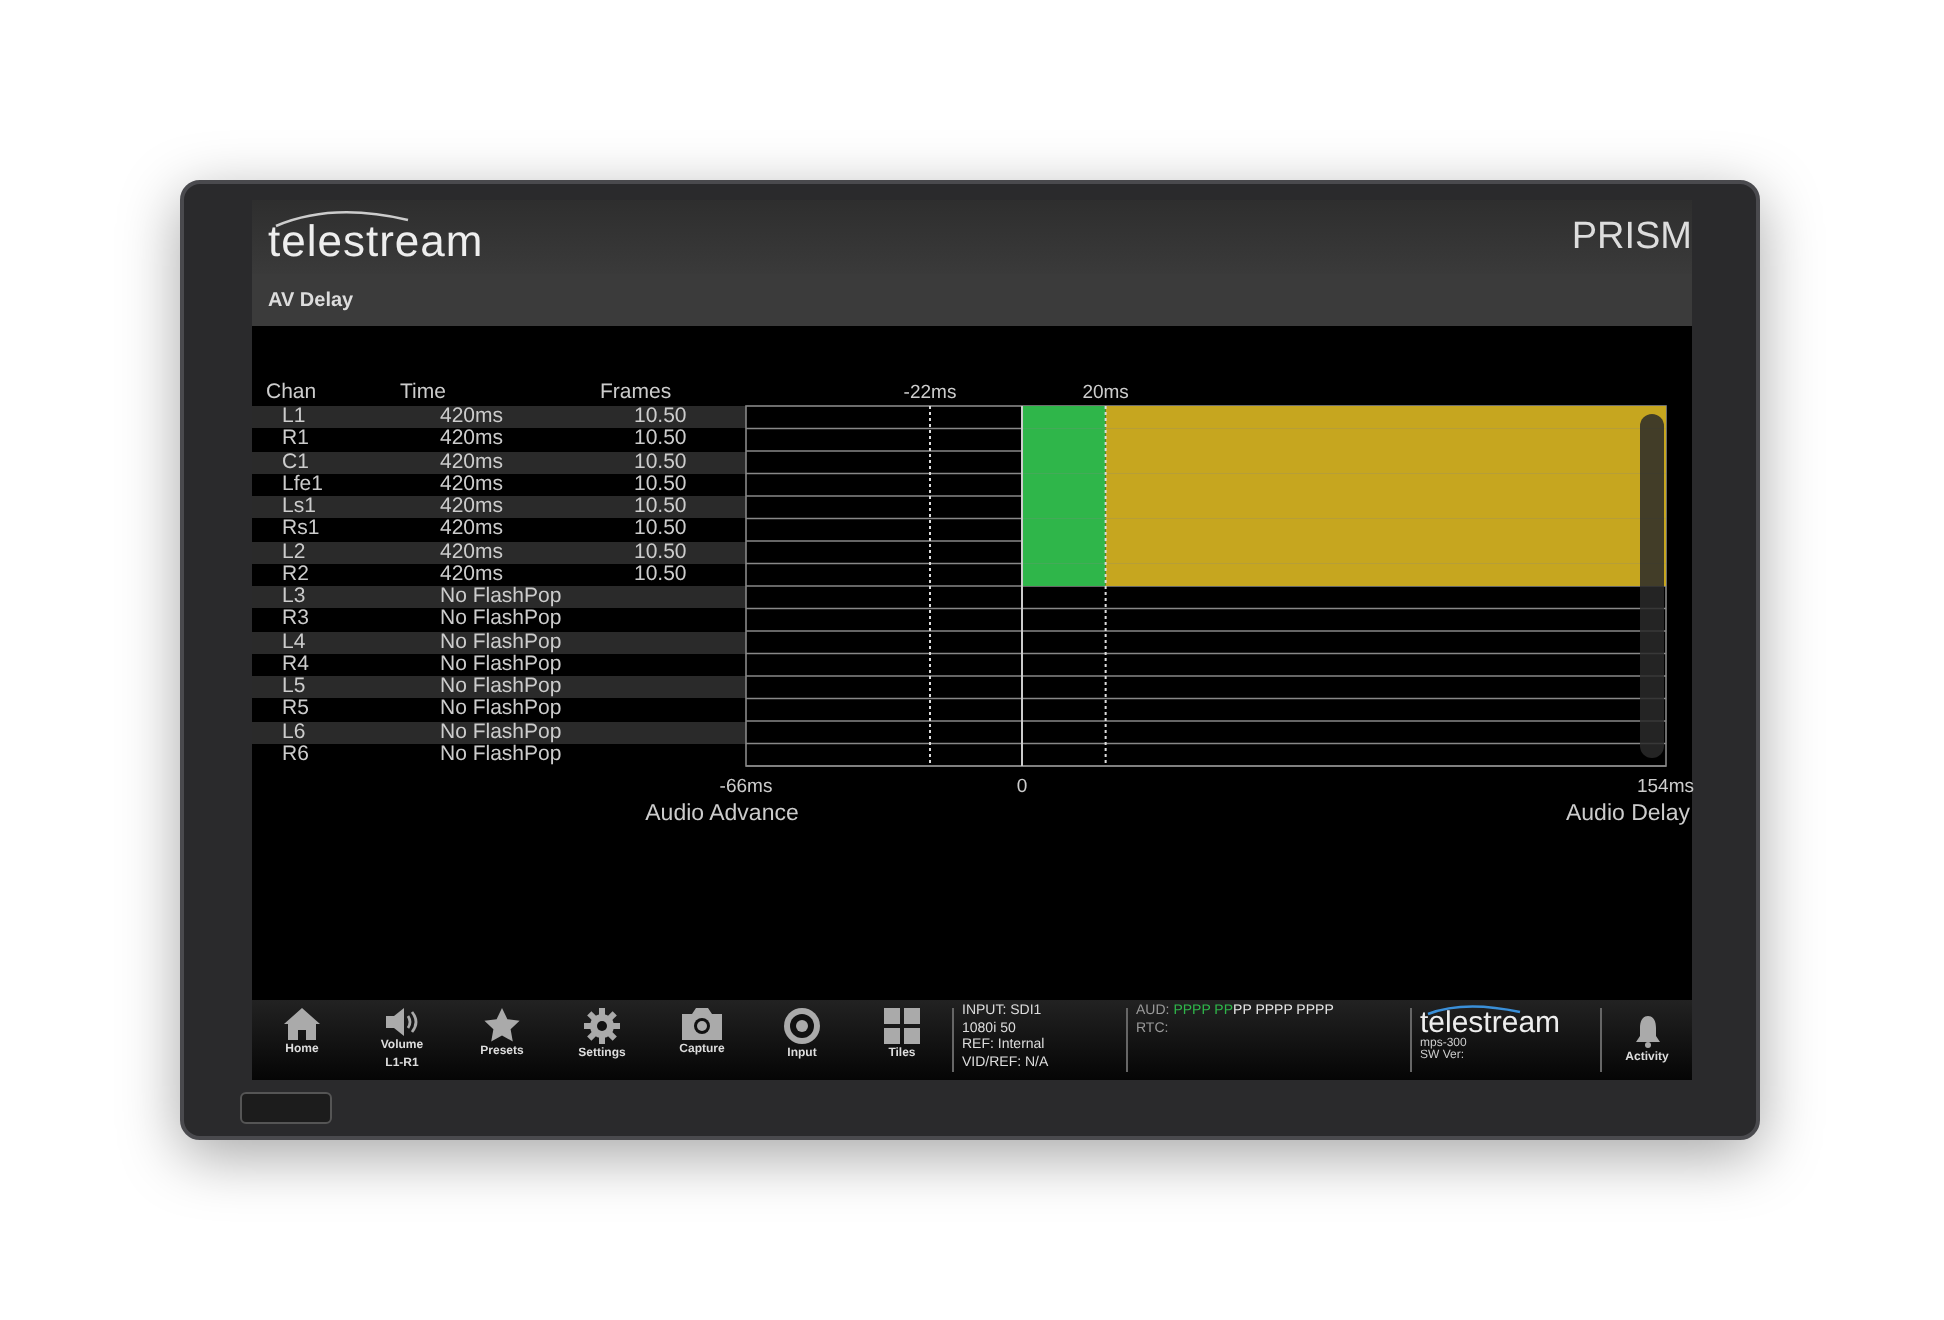 This screenshot has width=1944, height=1320. I want to click on star-icon, so click(502, 1025).